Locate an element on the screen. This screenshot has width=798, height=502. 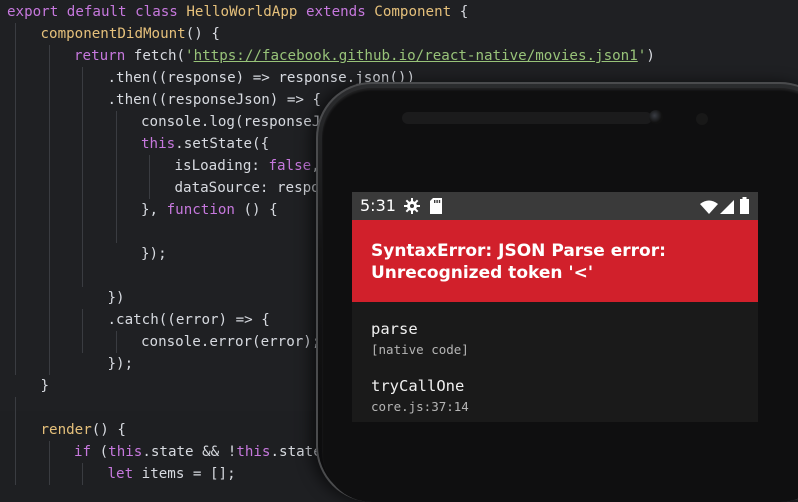
code-line: dataSource: respon is located at coordinates (252, 188).